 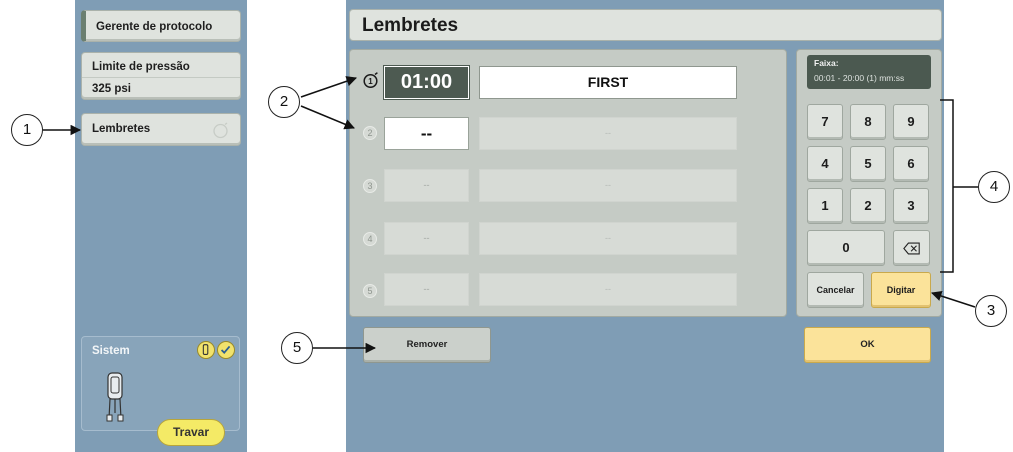 What do you see at coordinates (141, 67) in the screenshot?
I see `pressure-limit-label: Limite de pressão` at bounding box center [141, 67].